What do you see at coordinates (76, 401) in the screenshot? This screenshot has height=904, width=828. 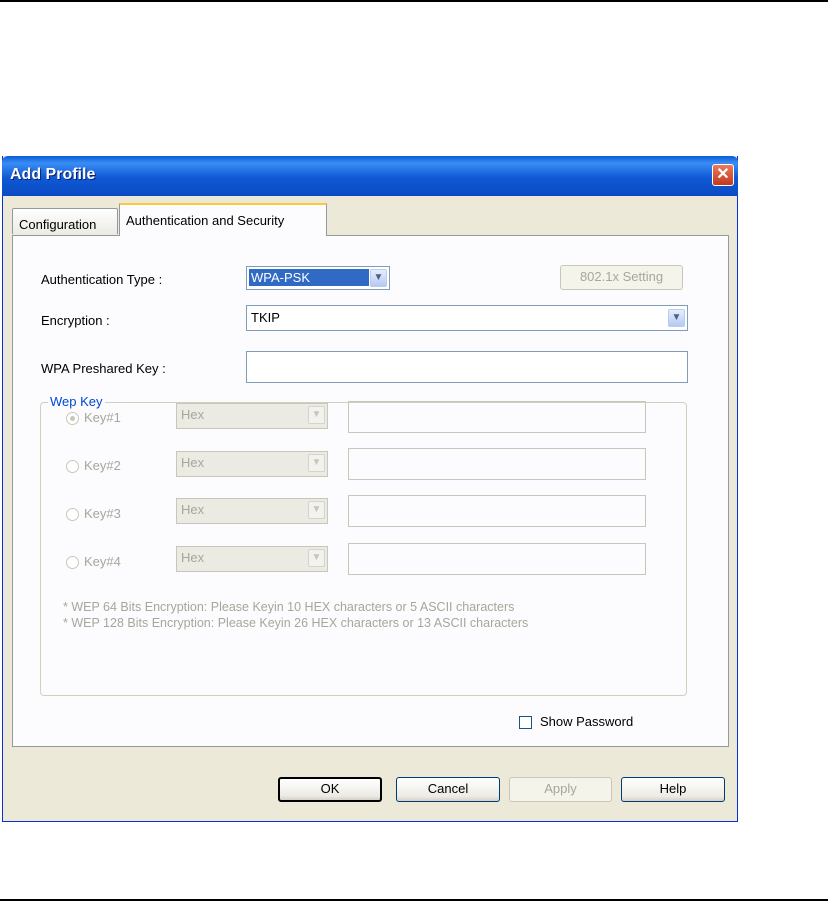 I see `wep-key-group-label: Wep Key` at bounding box center [76, 401].